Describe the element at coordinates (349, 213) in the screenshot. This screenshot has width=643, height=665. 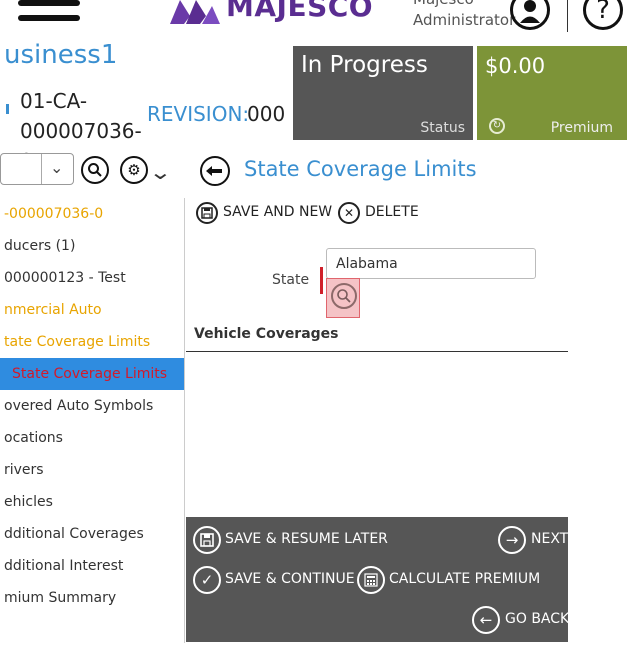
I see `delete-icon: ✕` at that location.